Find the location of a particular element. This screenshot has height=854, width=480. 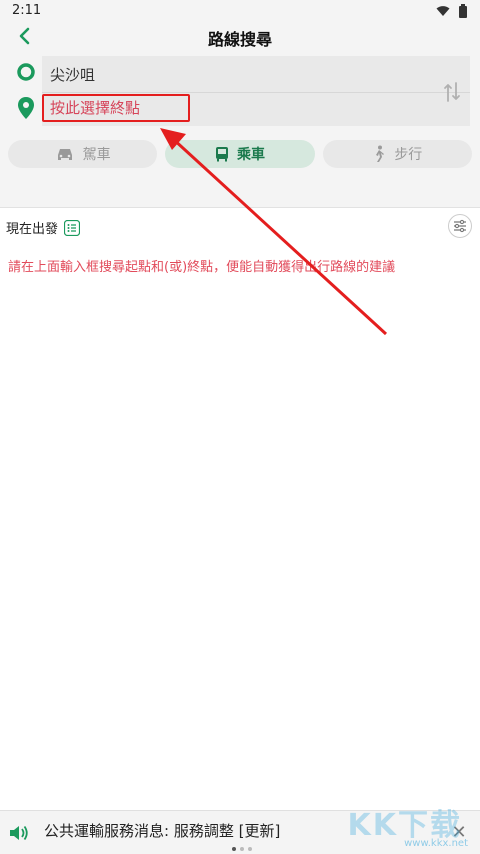

page-title: 路線搜尋 is located at coordinates (239, 39).